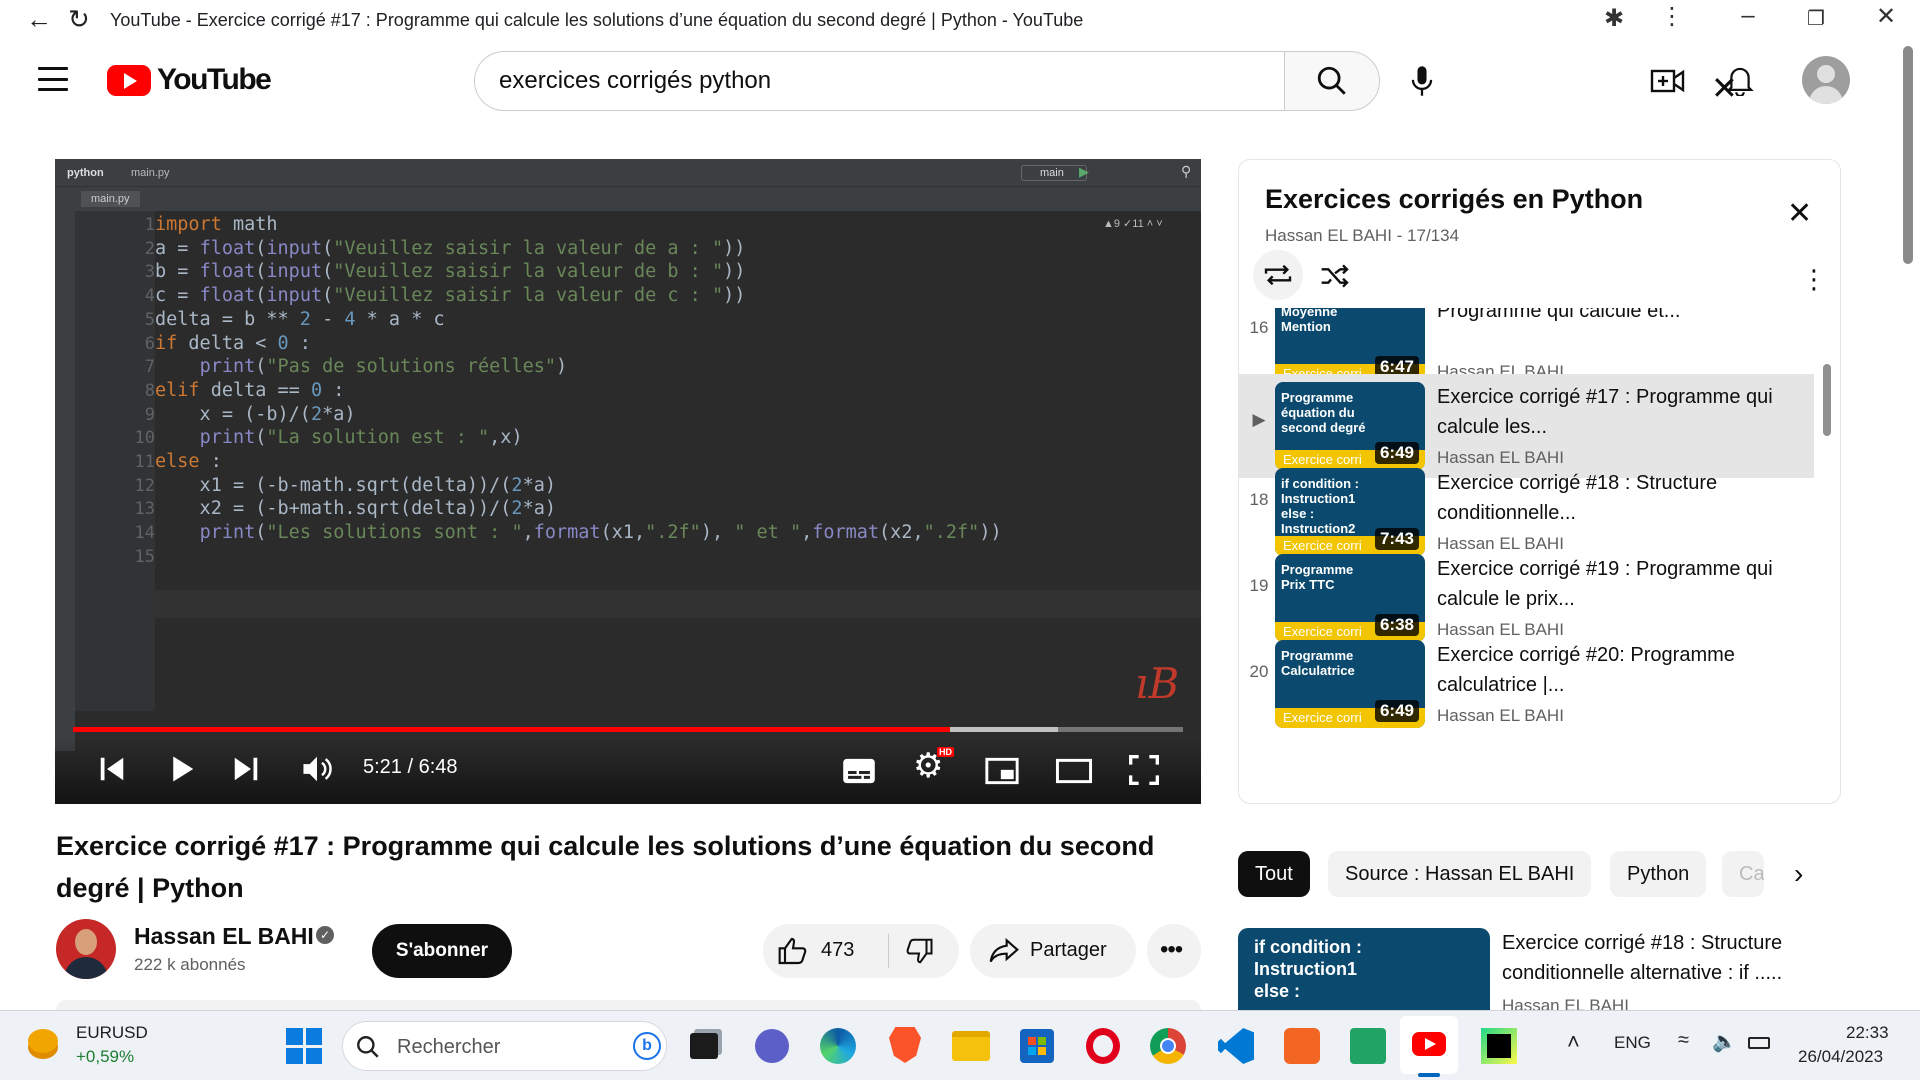  Describe the element at coordinates (1053, 951) in the screenshot. I see `share-button: Partager` at that location.